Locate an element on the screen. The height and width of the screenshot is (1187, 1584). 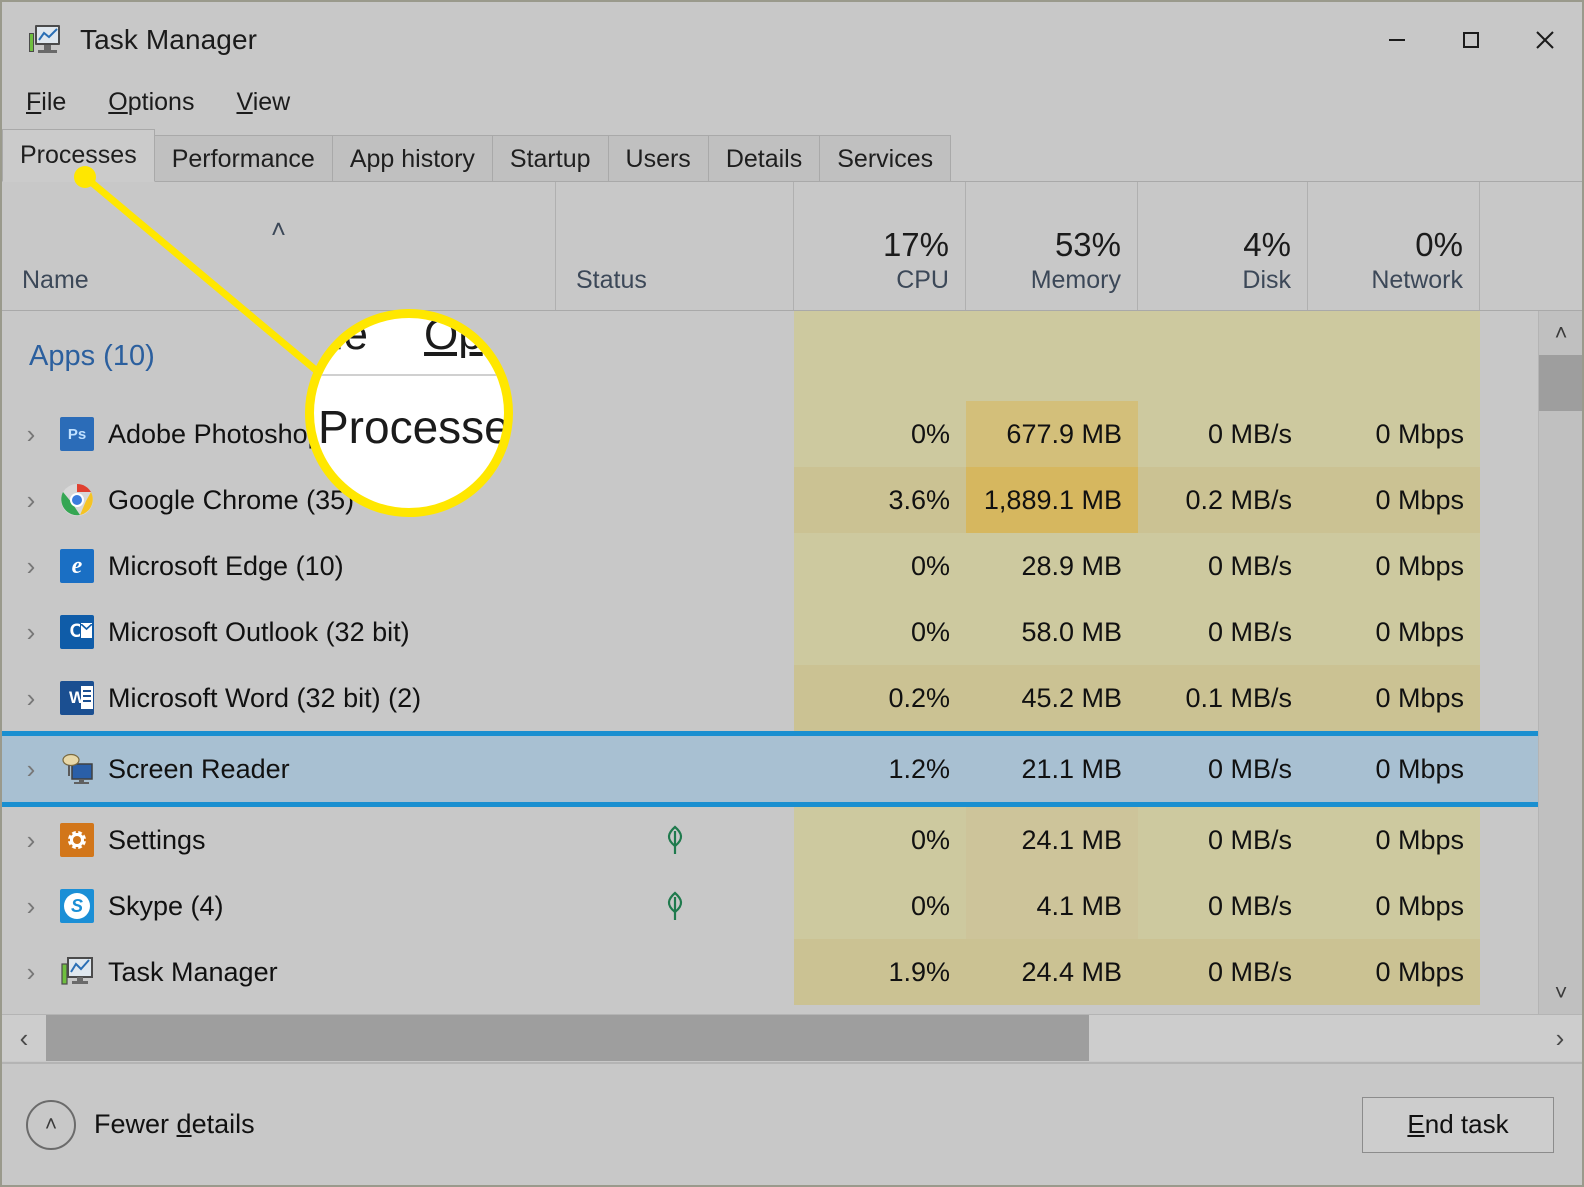
process-name-cell: › e Microsoft Edge (10) is located at coordinates (279, 566).